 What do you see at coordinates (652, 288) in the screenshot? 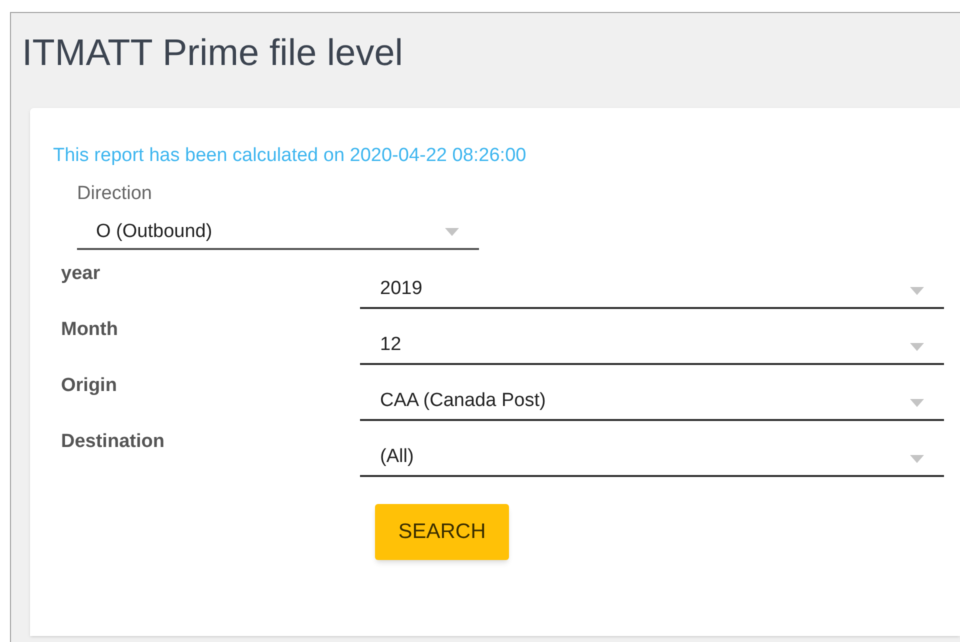
I see `dropdown: 2019` at bounding box center [652, 288].